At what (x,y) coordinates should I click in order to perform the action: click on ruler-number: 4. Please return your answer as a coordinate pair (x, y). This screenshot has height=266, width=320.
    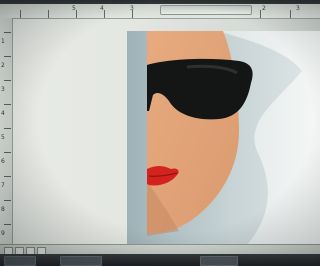
    Looking at the image, I should click on (3, 113).